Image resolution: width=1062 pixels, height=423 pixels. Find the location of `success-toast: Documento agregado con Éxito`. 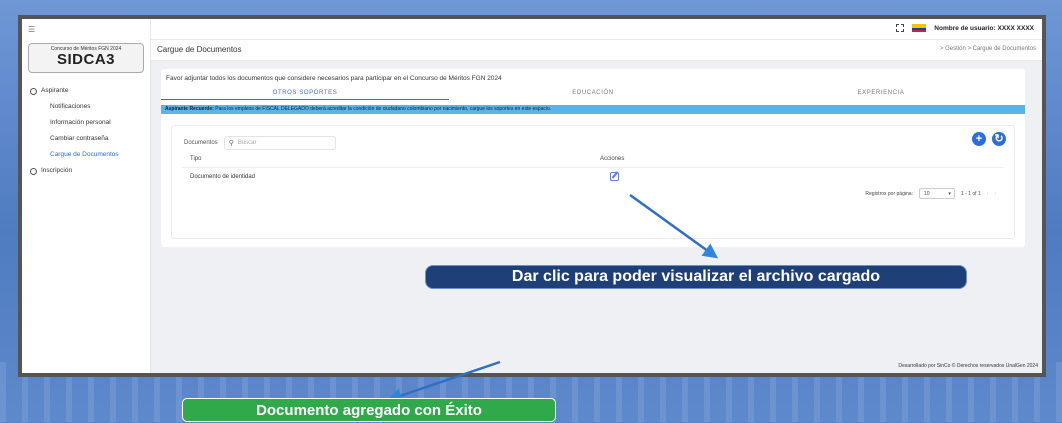

success-toast: Documento agregado con Éxito is located at coordinates (369, 410).